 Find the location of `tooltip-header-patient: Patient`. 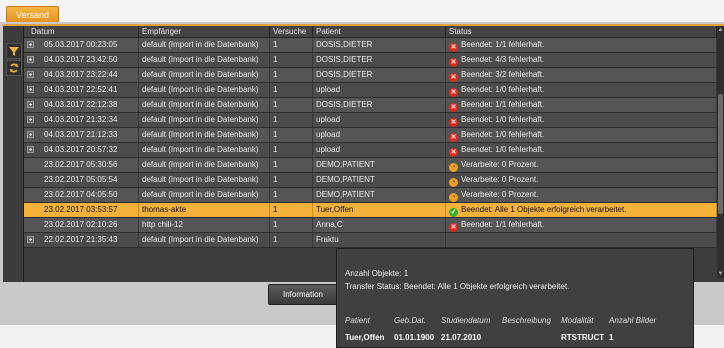

tooltip-header-patient: Patient is located at coordinates (357, 320).